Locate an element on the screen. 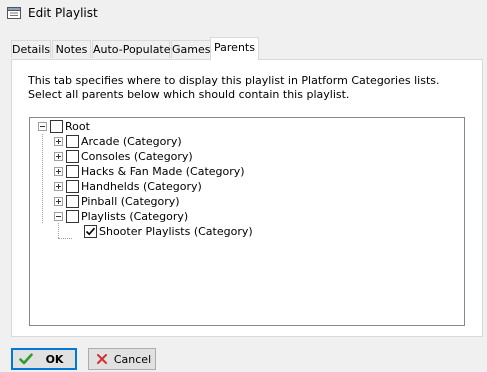 Image resolution: width=487 pixels, height=372 pixels. tree-node-root: Root is located at coordinates (64, 126).